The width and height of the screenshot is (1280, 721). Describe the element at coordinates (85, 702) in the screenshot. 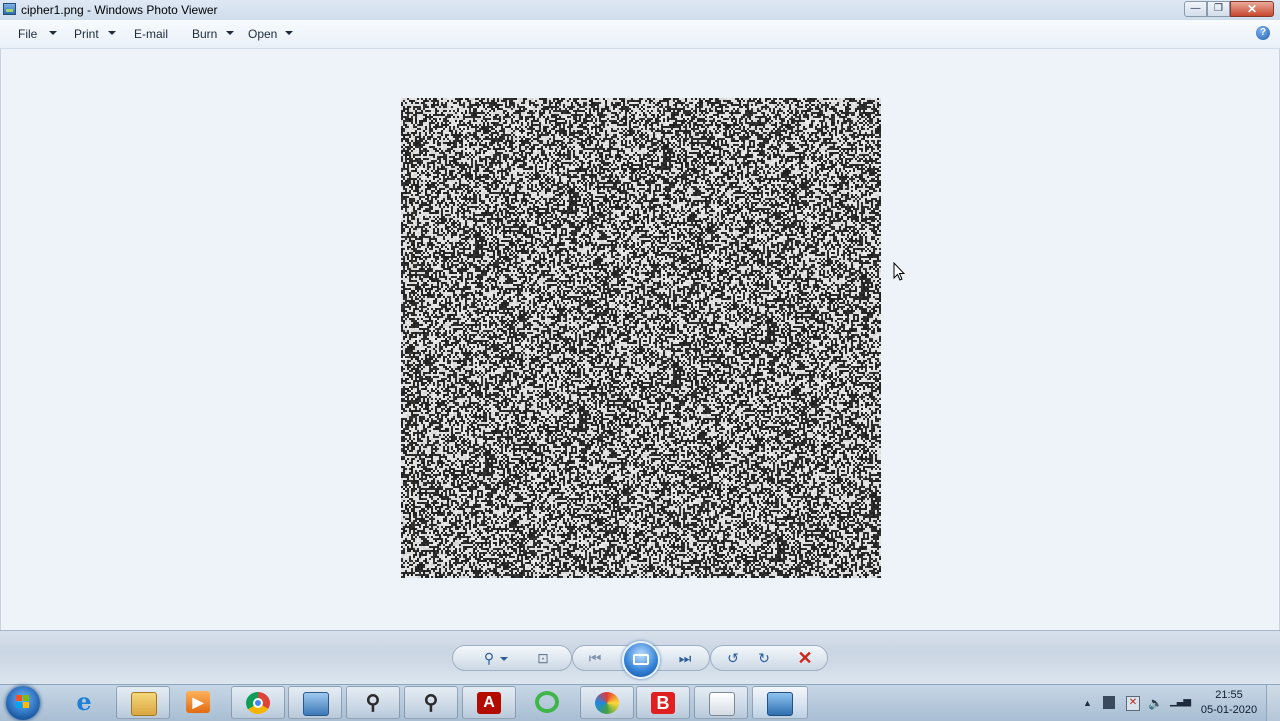

I see `internet-explorer-icon: e` at that location.